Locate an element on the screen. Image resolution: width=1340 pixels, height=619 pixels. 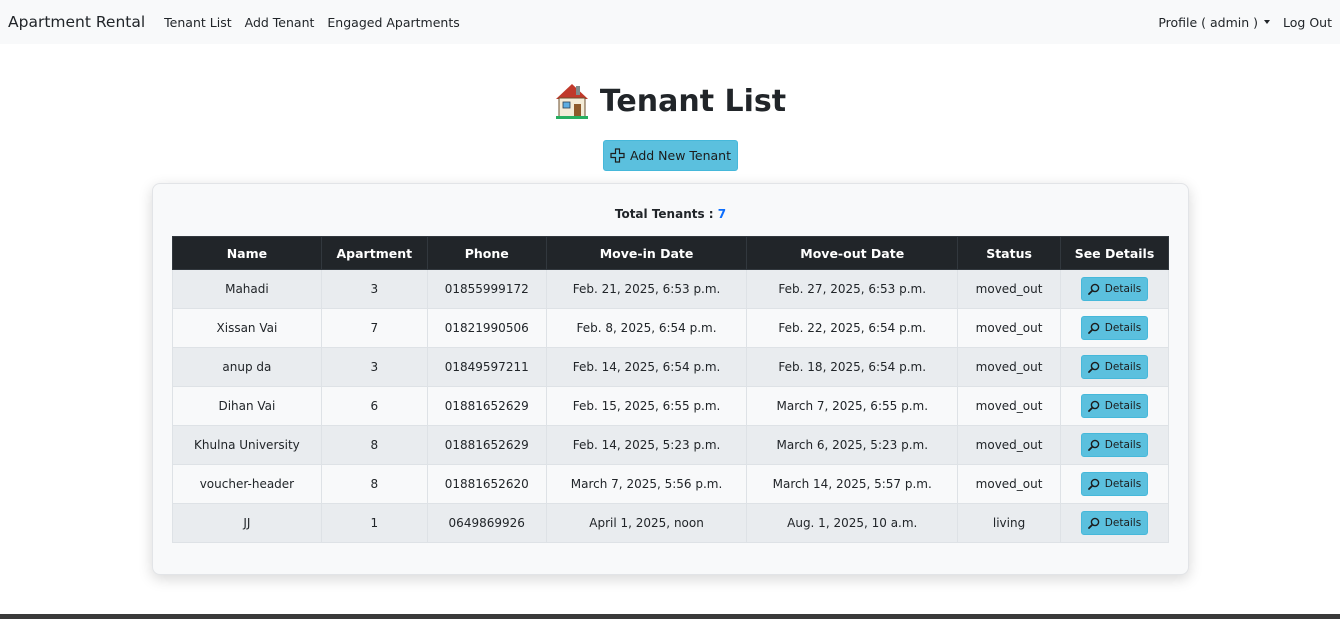
nav-right: Profile ( admin ) Log Out is located at coordinates (1245, 22).